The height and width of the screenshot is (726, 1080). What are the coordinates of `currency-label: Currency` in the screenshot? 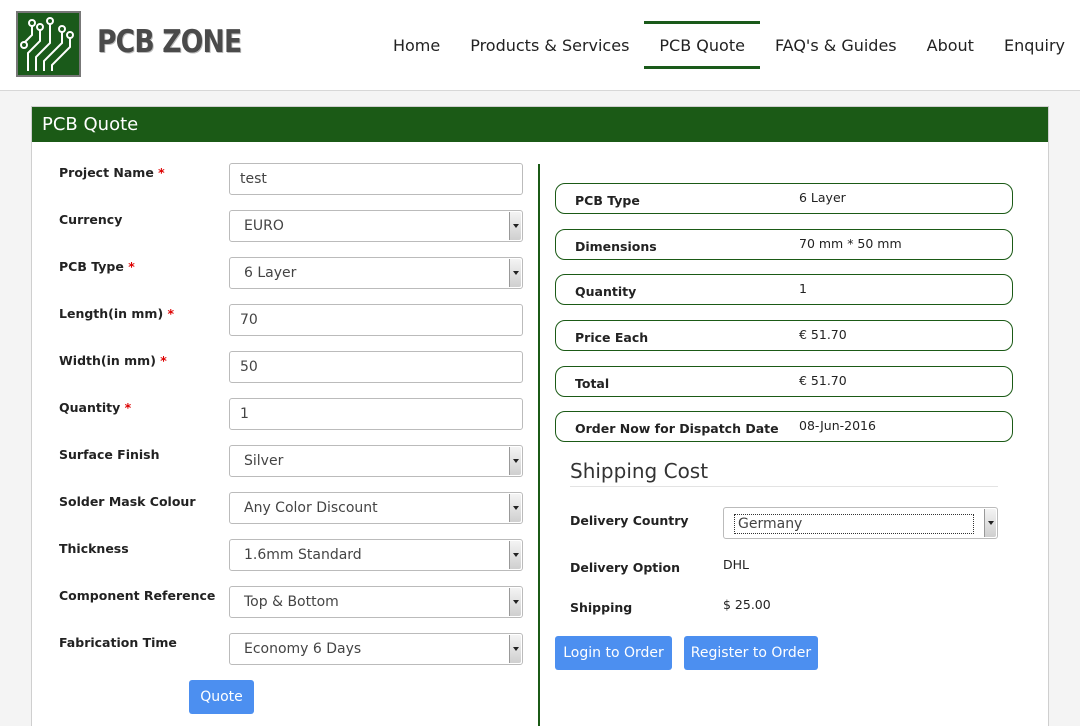 It's located at (91, 219).